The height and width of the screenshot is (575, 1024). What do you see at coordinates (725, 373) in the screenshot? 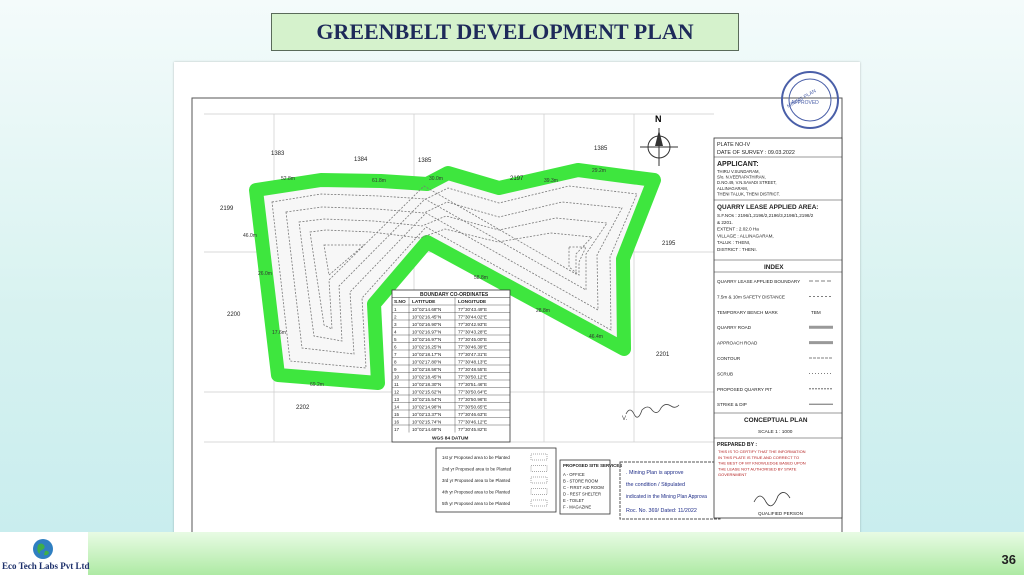
I see `index-item: SCRUB` at bounding box center [725, 373].